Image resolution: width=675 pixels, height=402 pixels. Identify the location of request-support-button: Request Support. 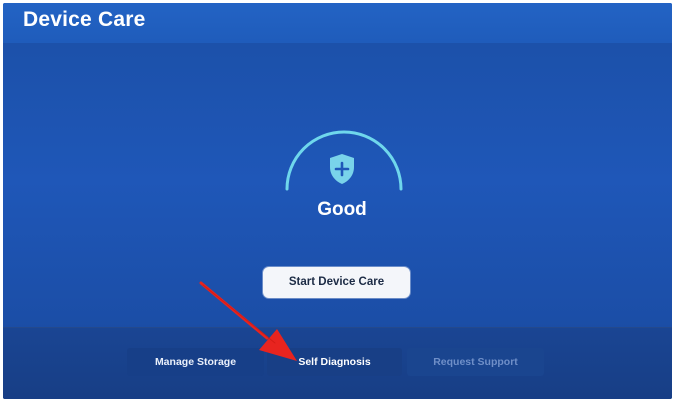
(475, 362).